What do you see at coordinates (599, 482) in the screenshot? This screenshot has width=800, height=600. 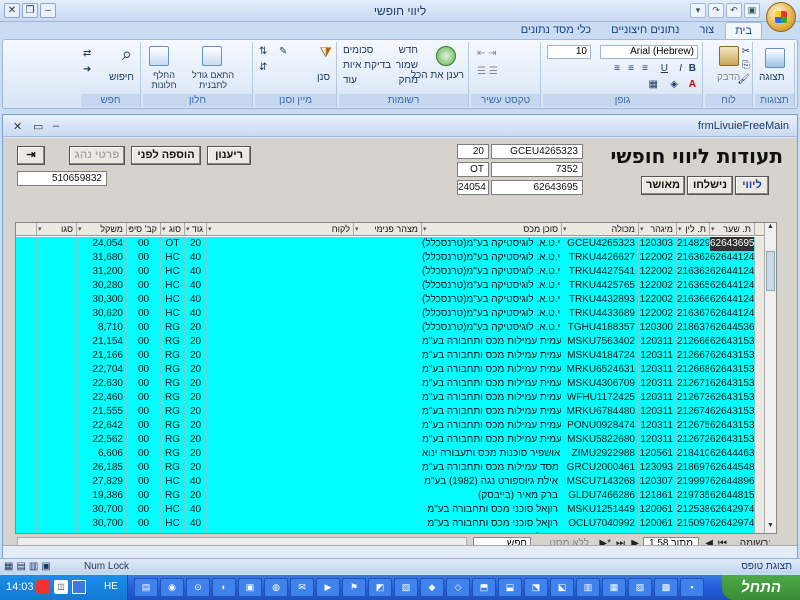 I see `table-cell: MSCU7143268` at bounding box center [599, 482].